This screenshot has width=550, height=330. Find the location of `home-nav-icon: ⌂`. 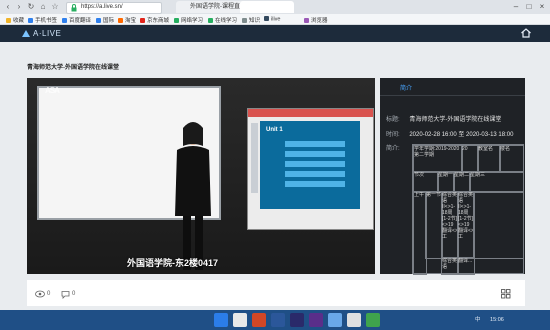

home-nav-icon: ⌂ is located at coordinates (43, 7).